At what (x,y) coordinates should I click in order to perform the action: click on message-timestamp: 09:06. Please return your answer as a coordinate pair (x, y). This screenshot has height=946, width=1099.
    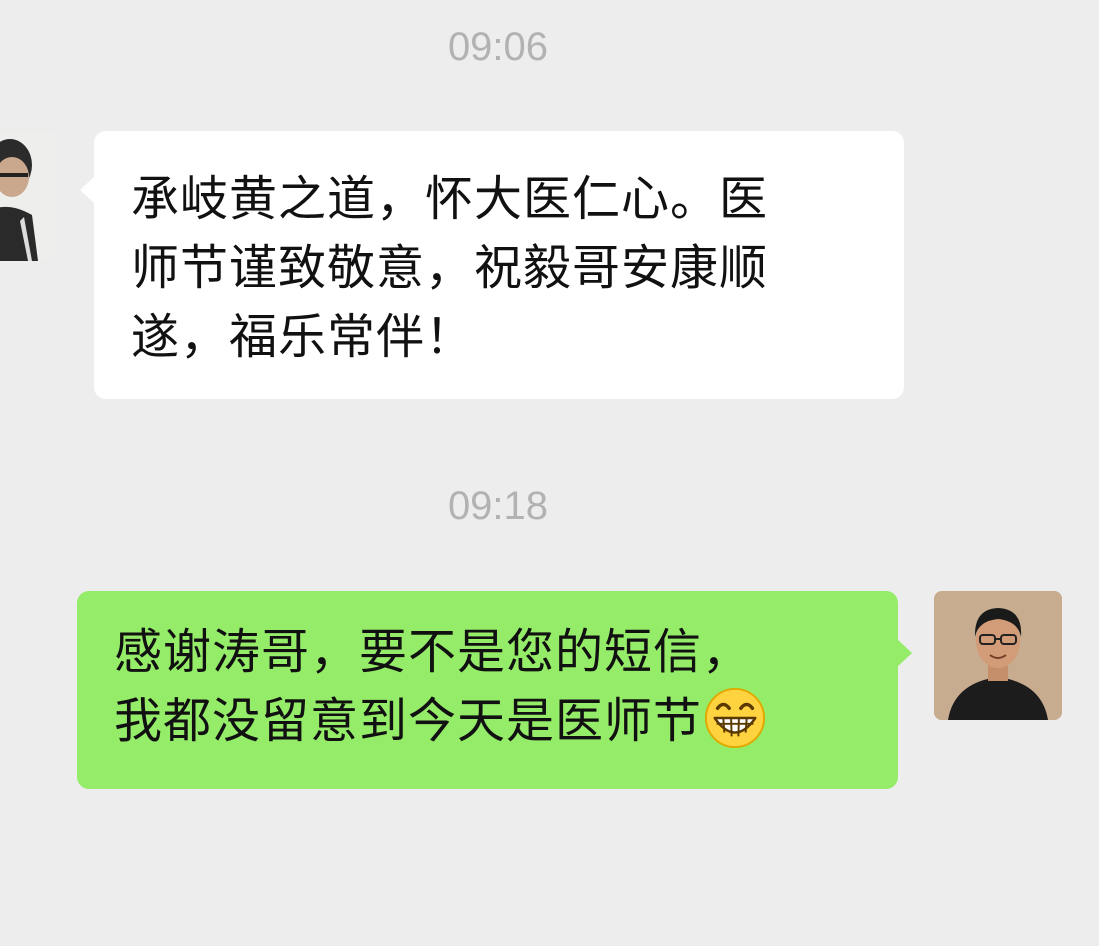
    Looking at the image, I should click on (498, 47).